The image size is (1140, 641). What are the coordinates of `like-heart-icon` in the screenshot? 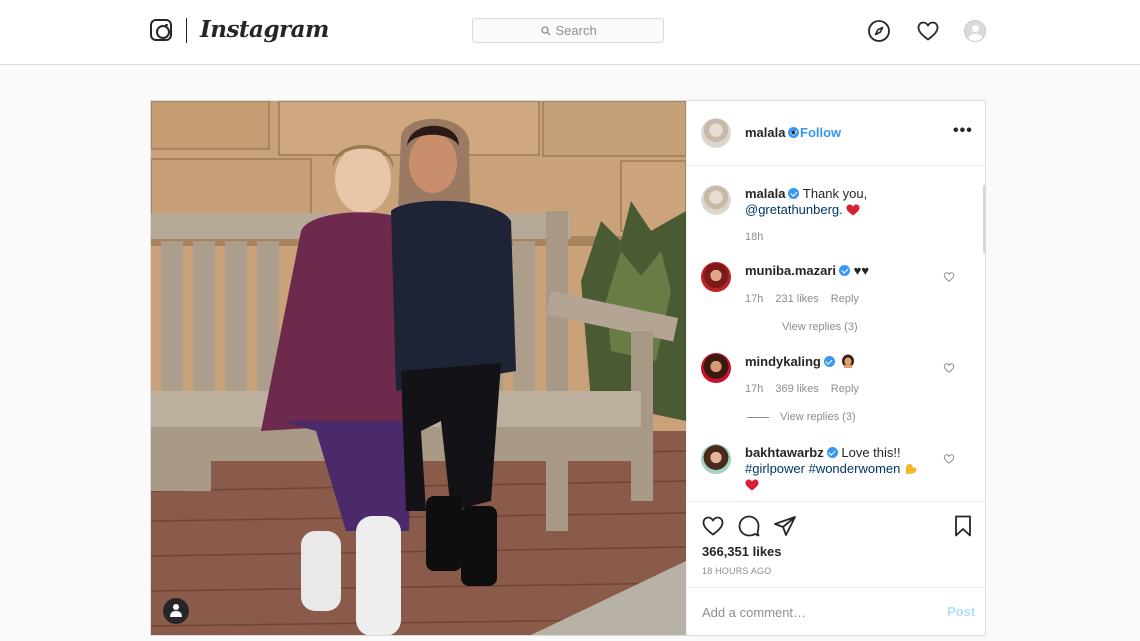 It's located at (713, 526).